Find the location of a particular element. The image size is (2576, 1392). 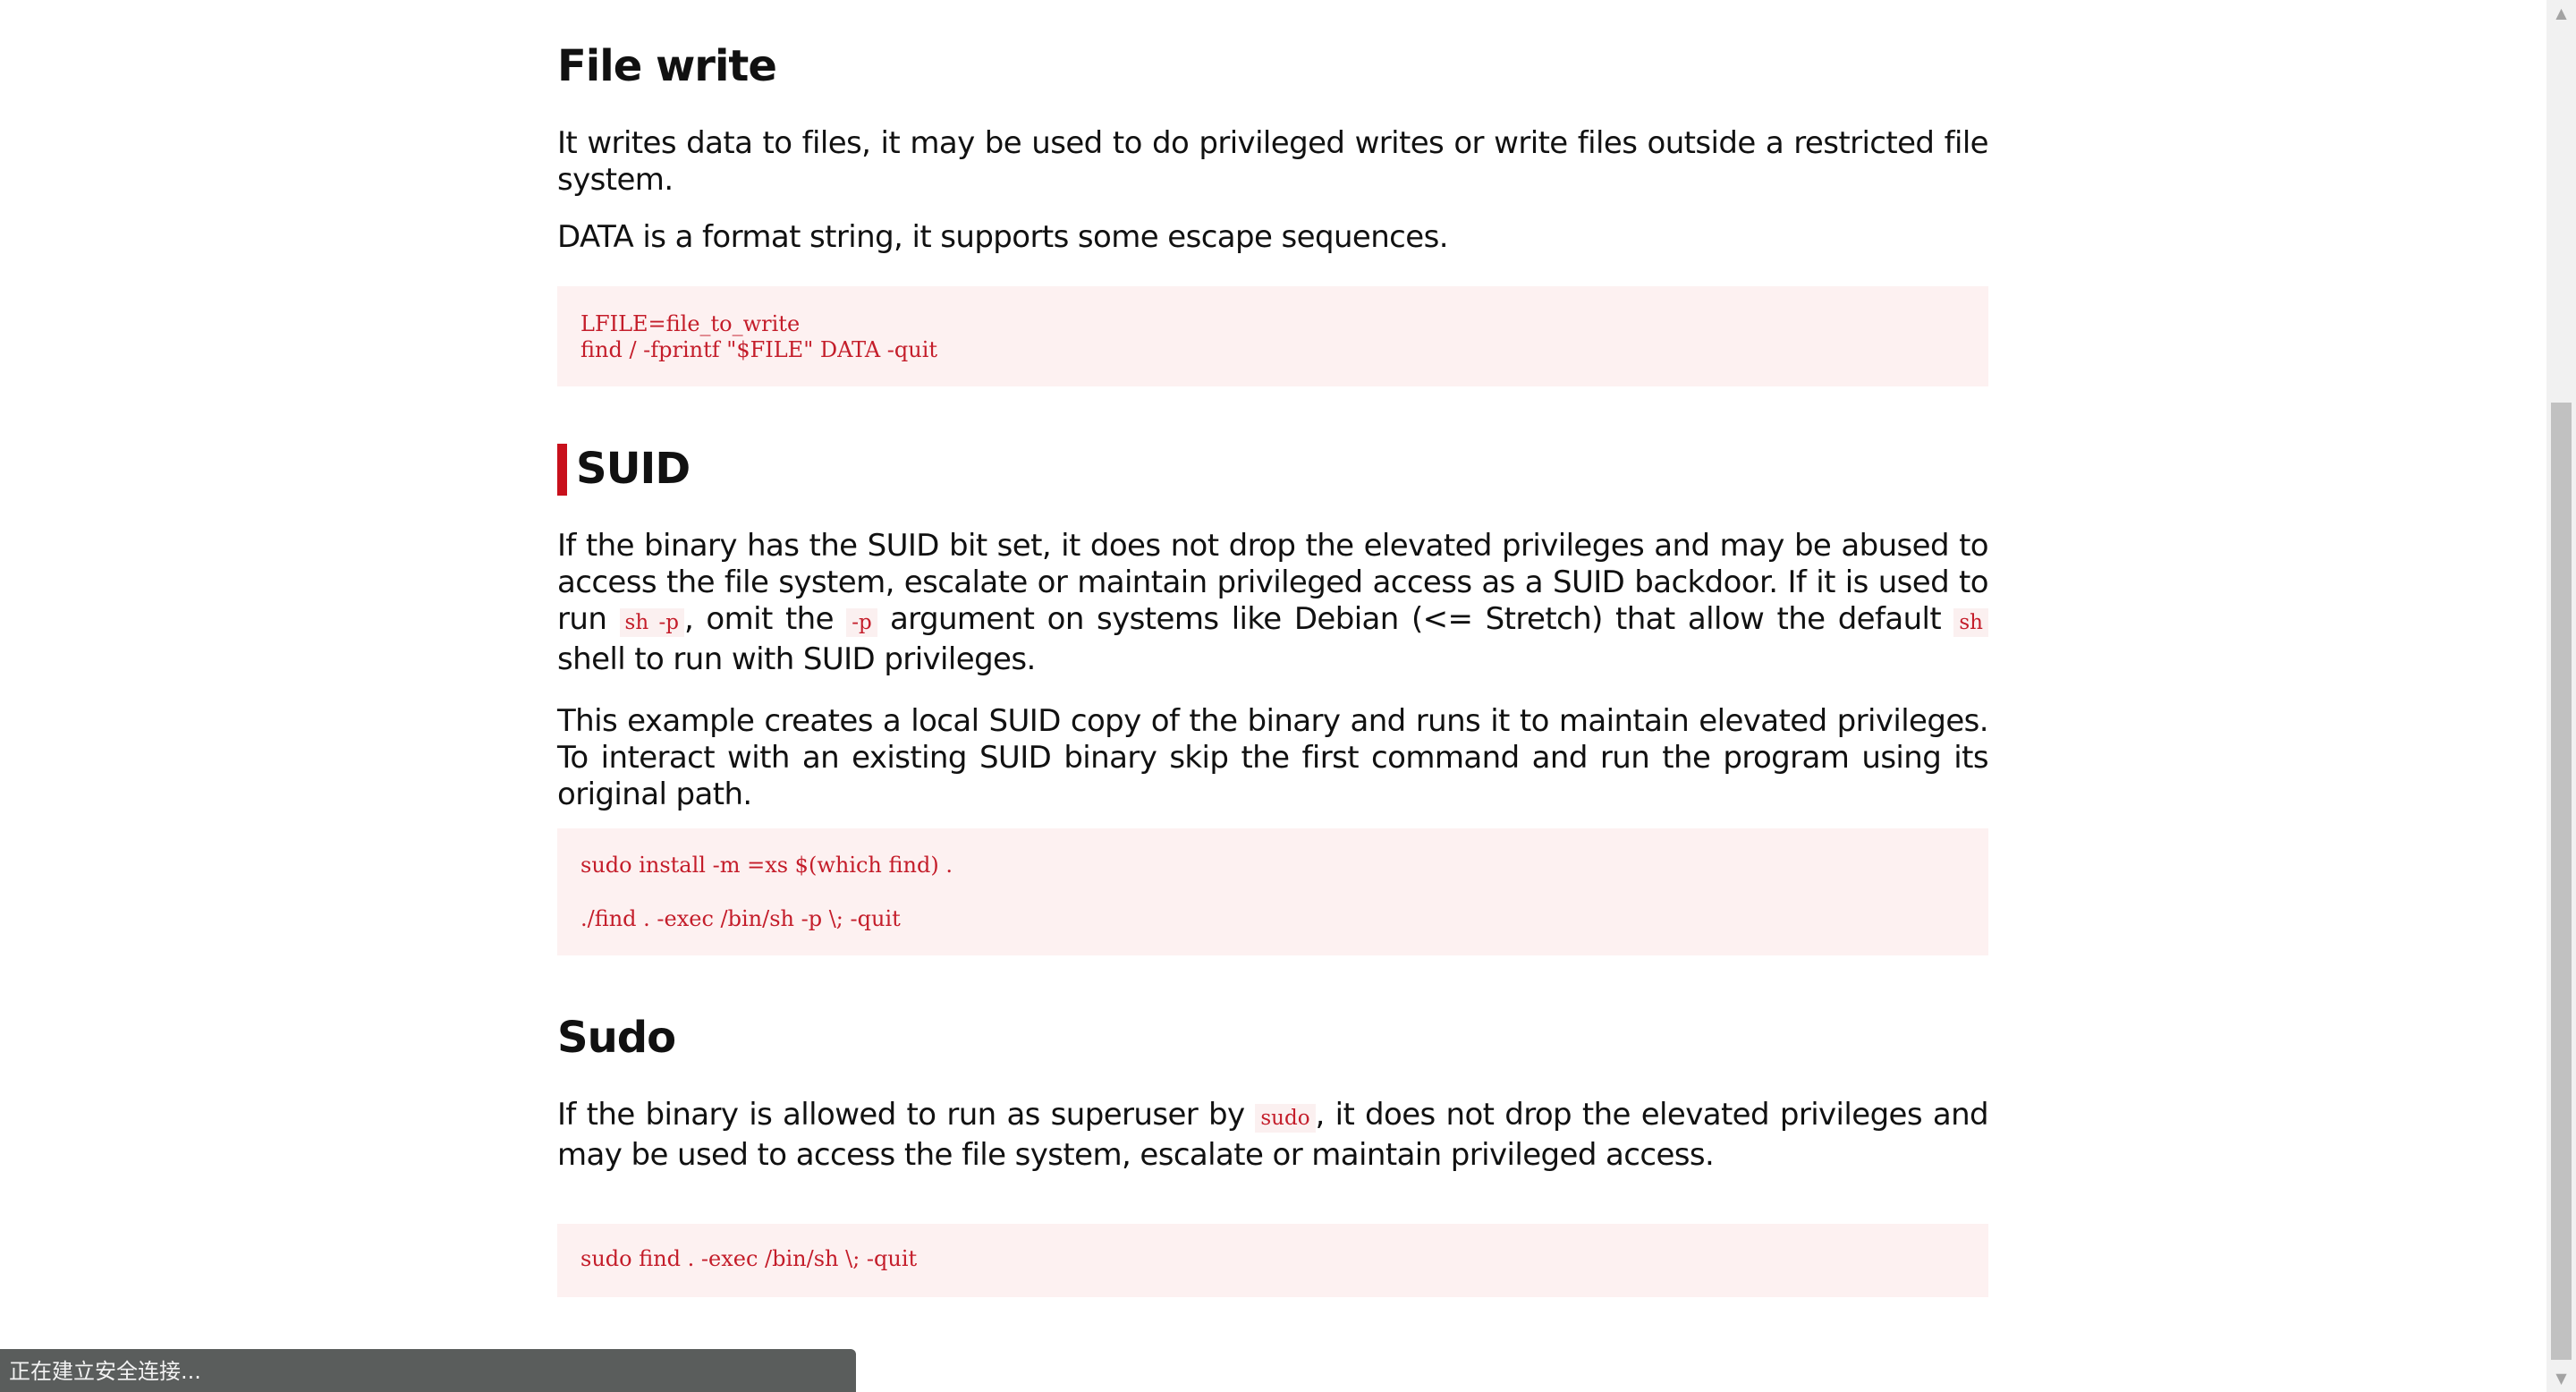

code-line: sudo find . -exec /bin/sh \; -quit is located at coordinates (749, 1258).